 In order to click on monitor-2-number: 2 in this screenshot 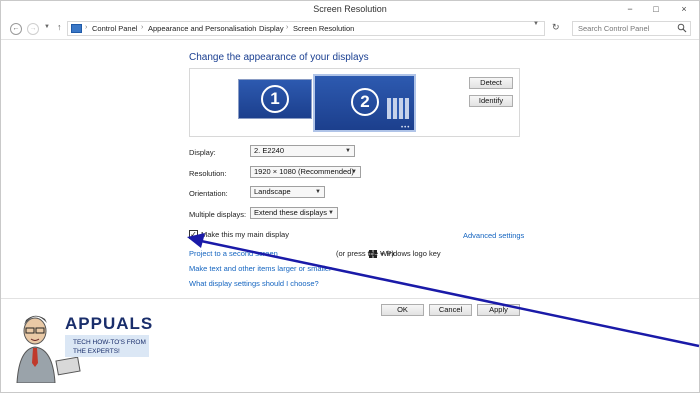, I will do `click(365, 102)`.